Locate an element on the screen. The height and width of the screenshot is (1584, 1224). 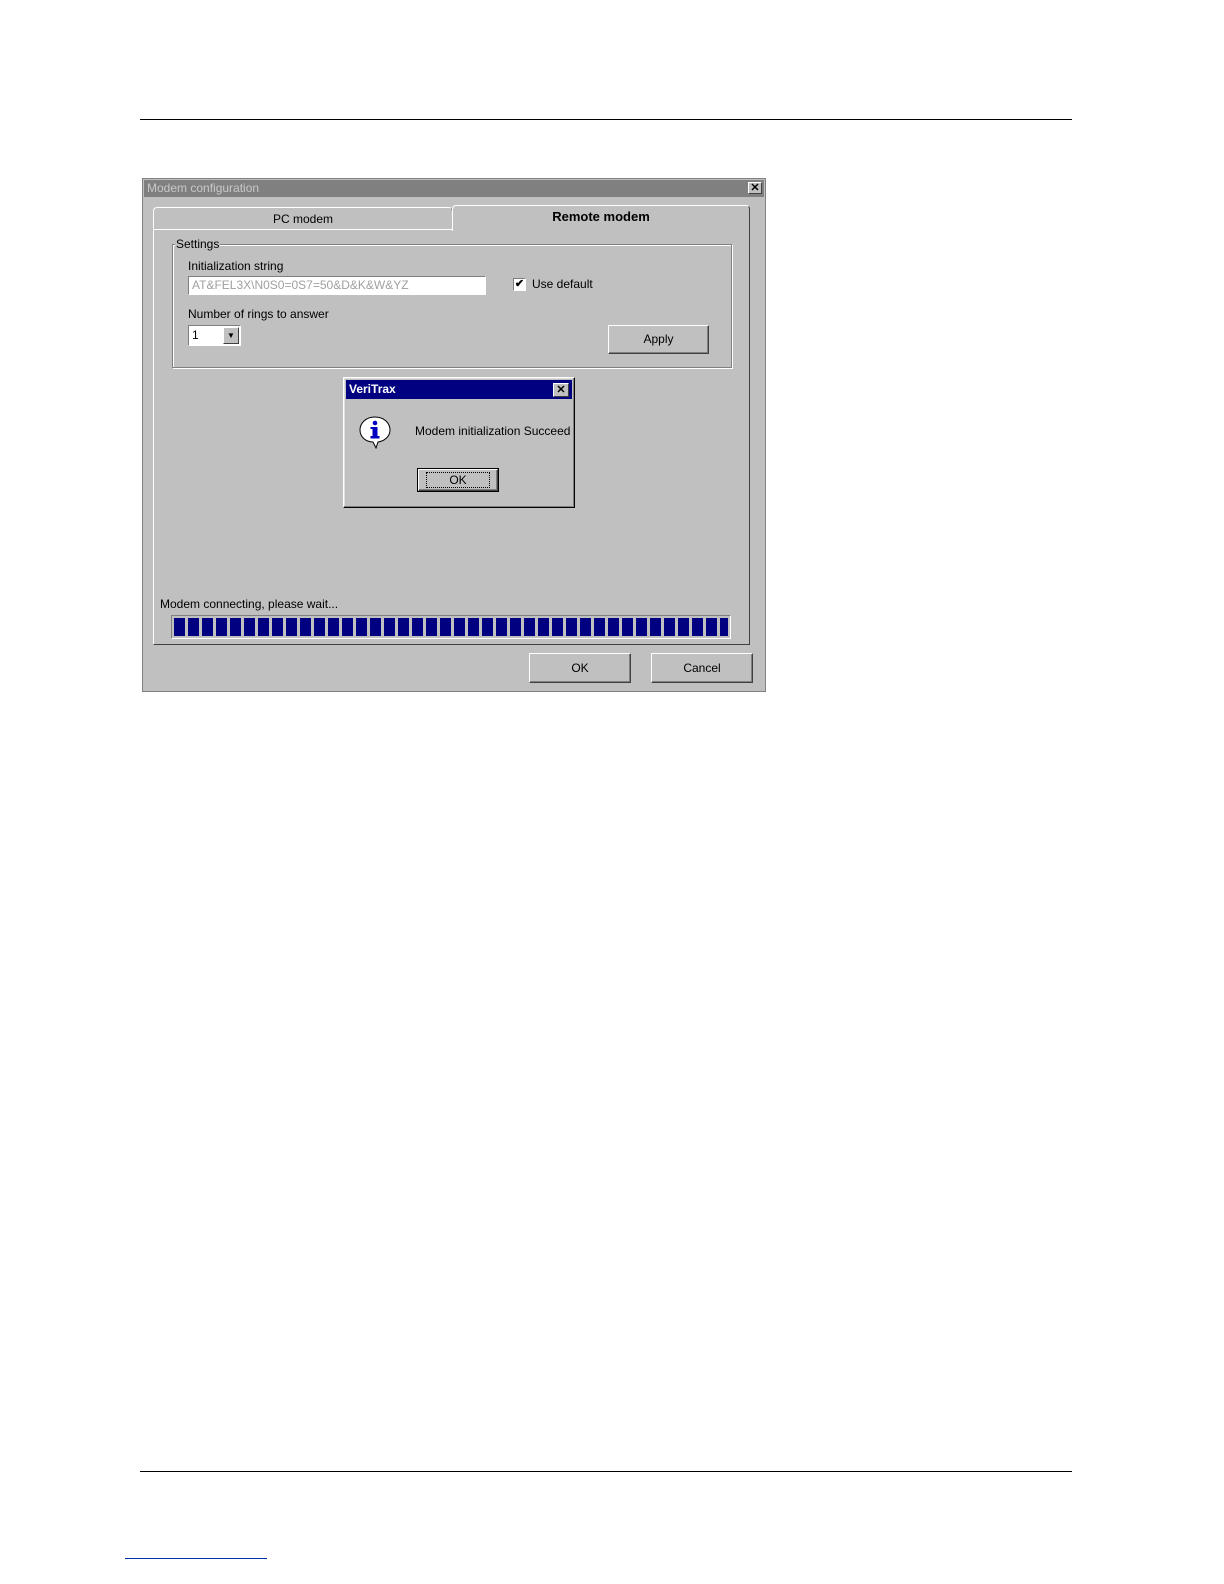
window-title: Modem configuration is located at coordinates (203, 188).